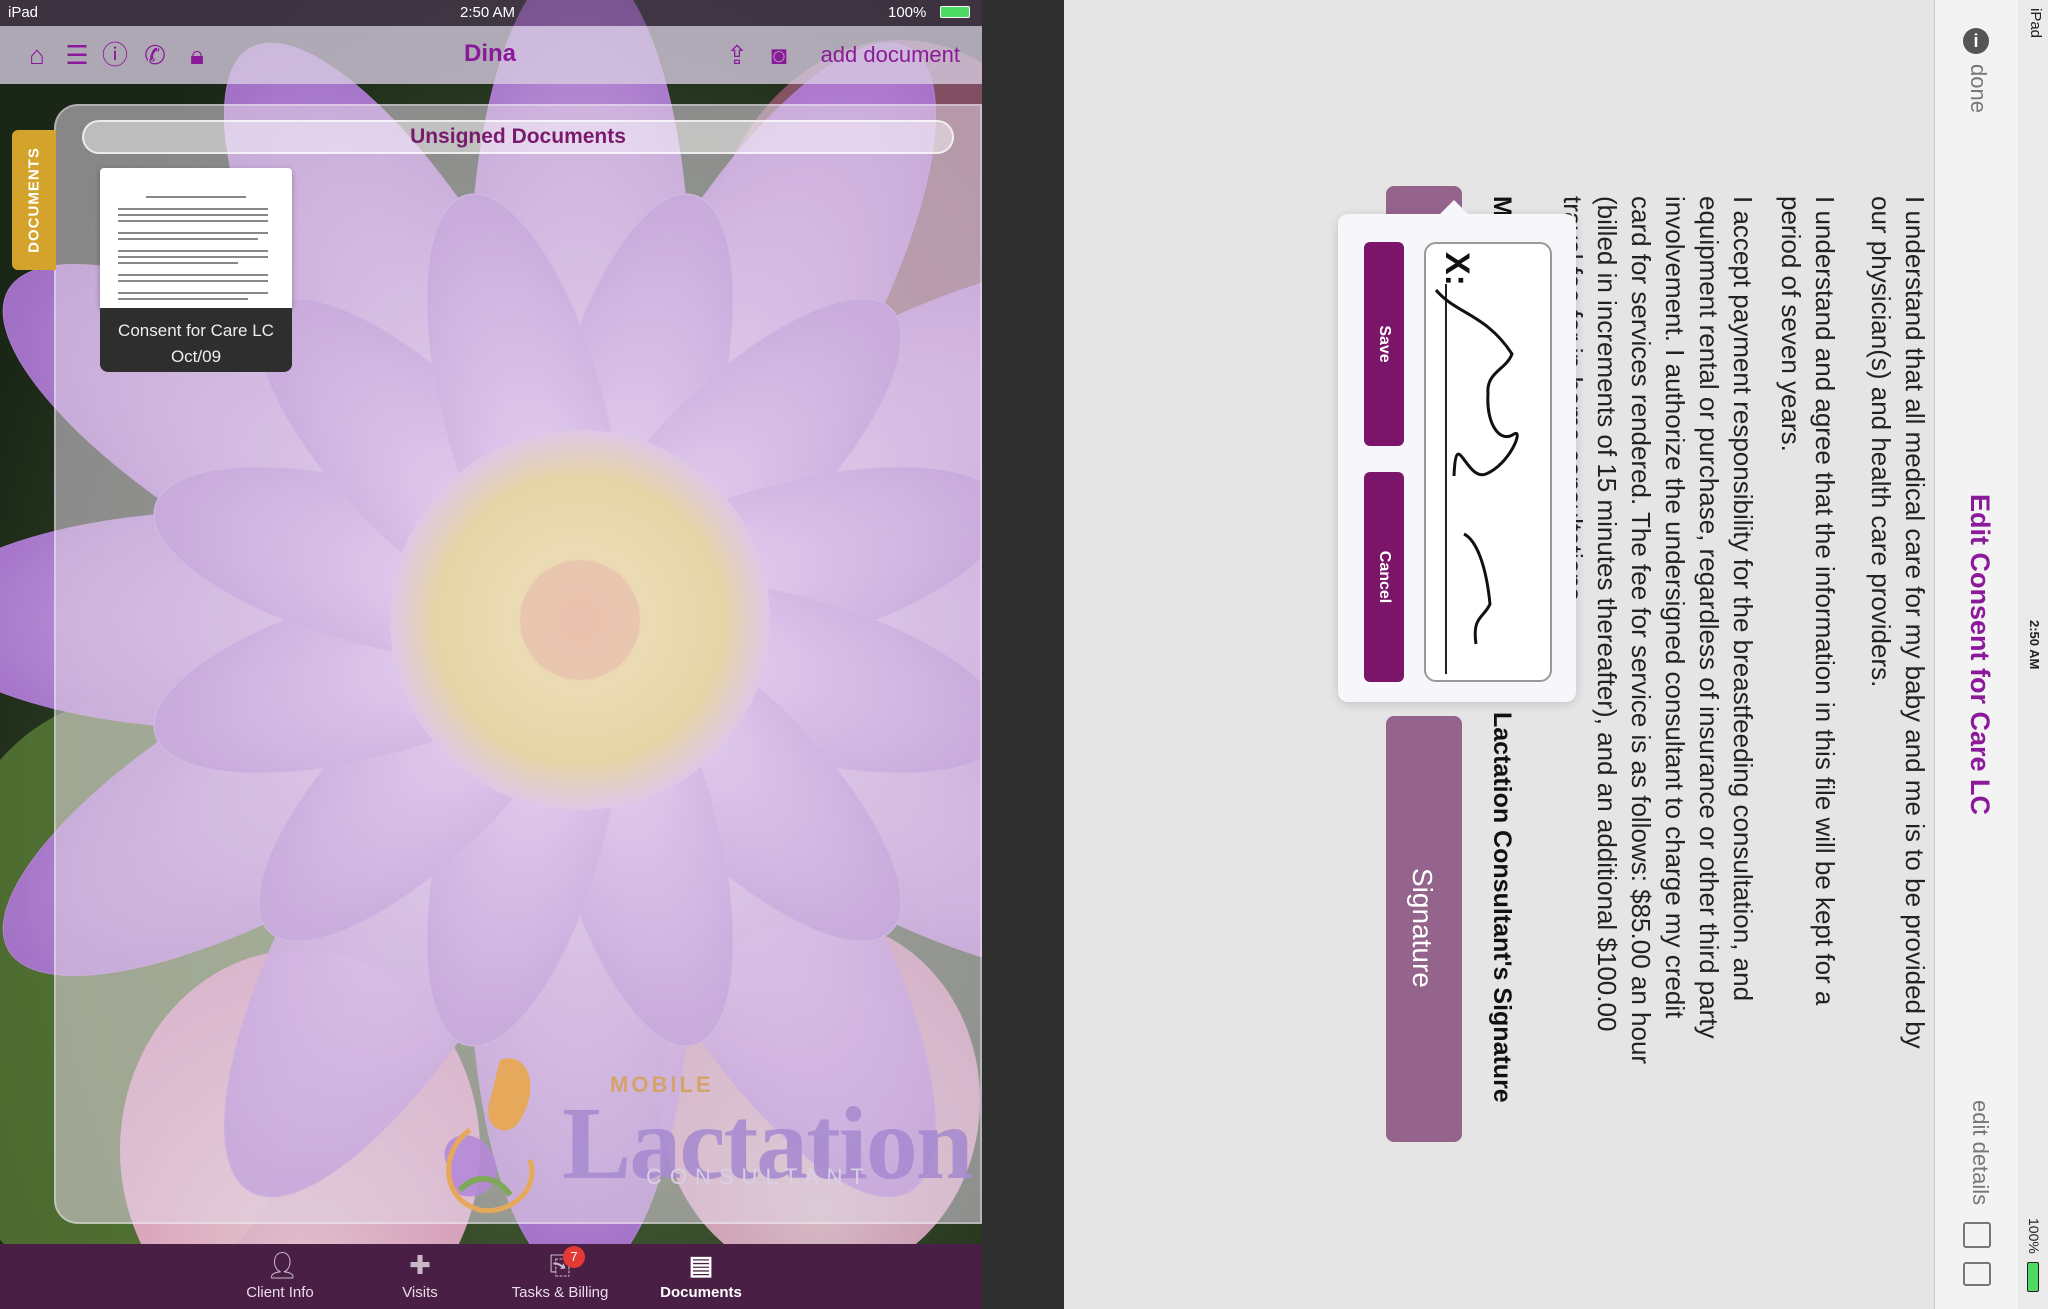  I want to click on info-icon: ⓘ, so click(115, 55).